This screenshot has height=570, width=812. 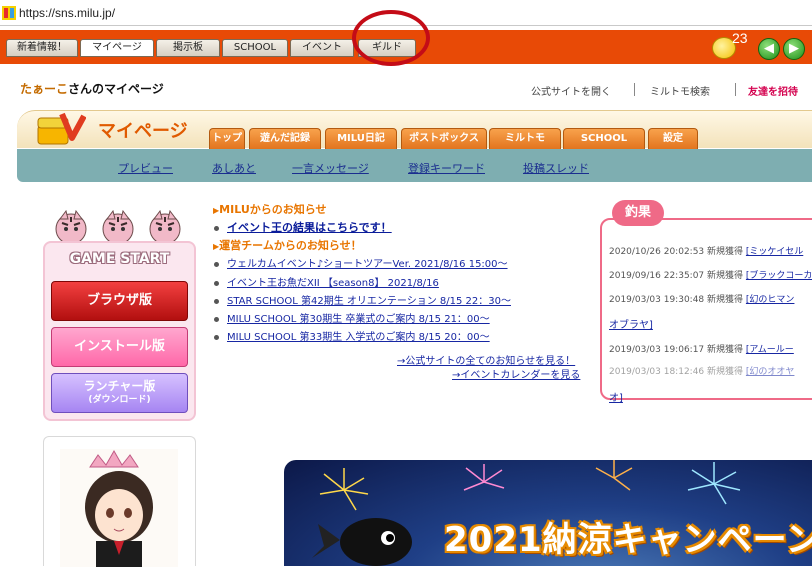 I want to click on tab-settings: 設定, so click(x=673, y=138).